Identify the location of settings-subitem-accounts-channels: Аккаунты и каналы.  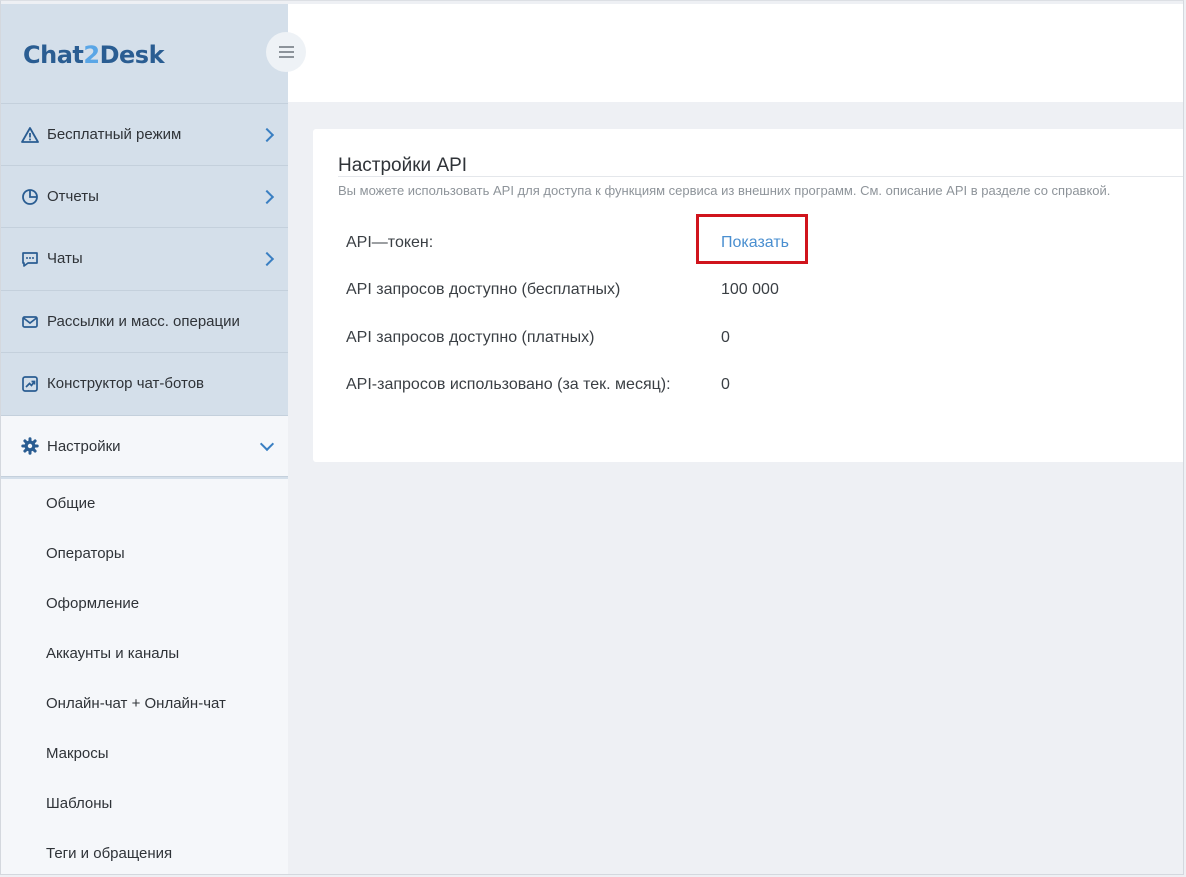
(112, 653).